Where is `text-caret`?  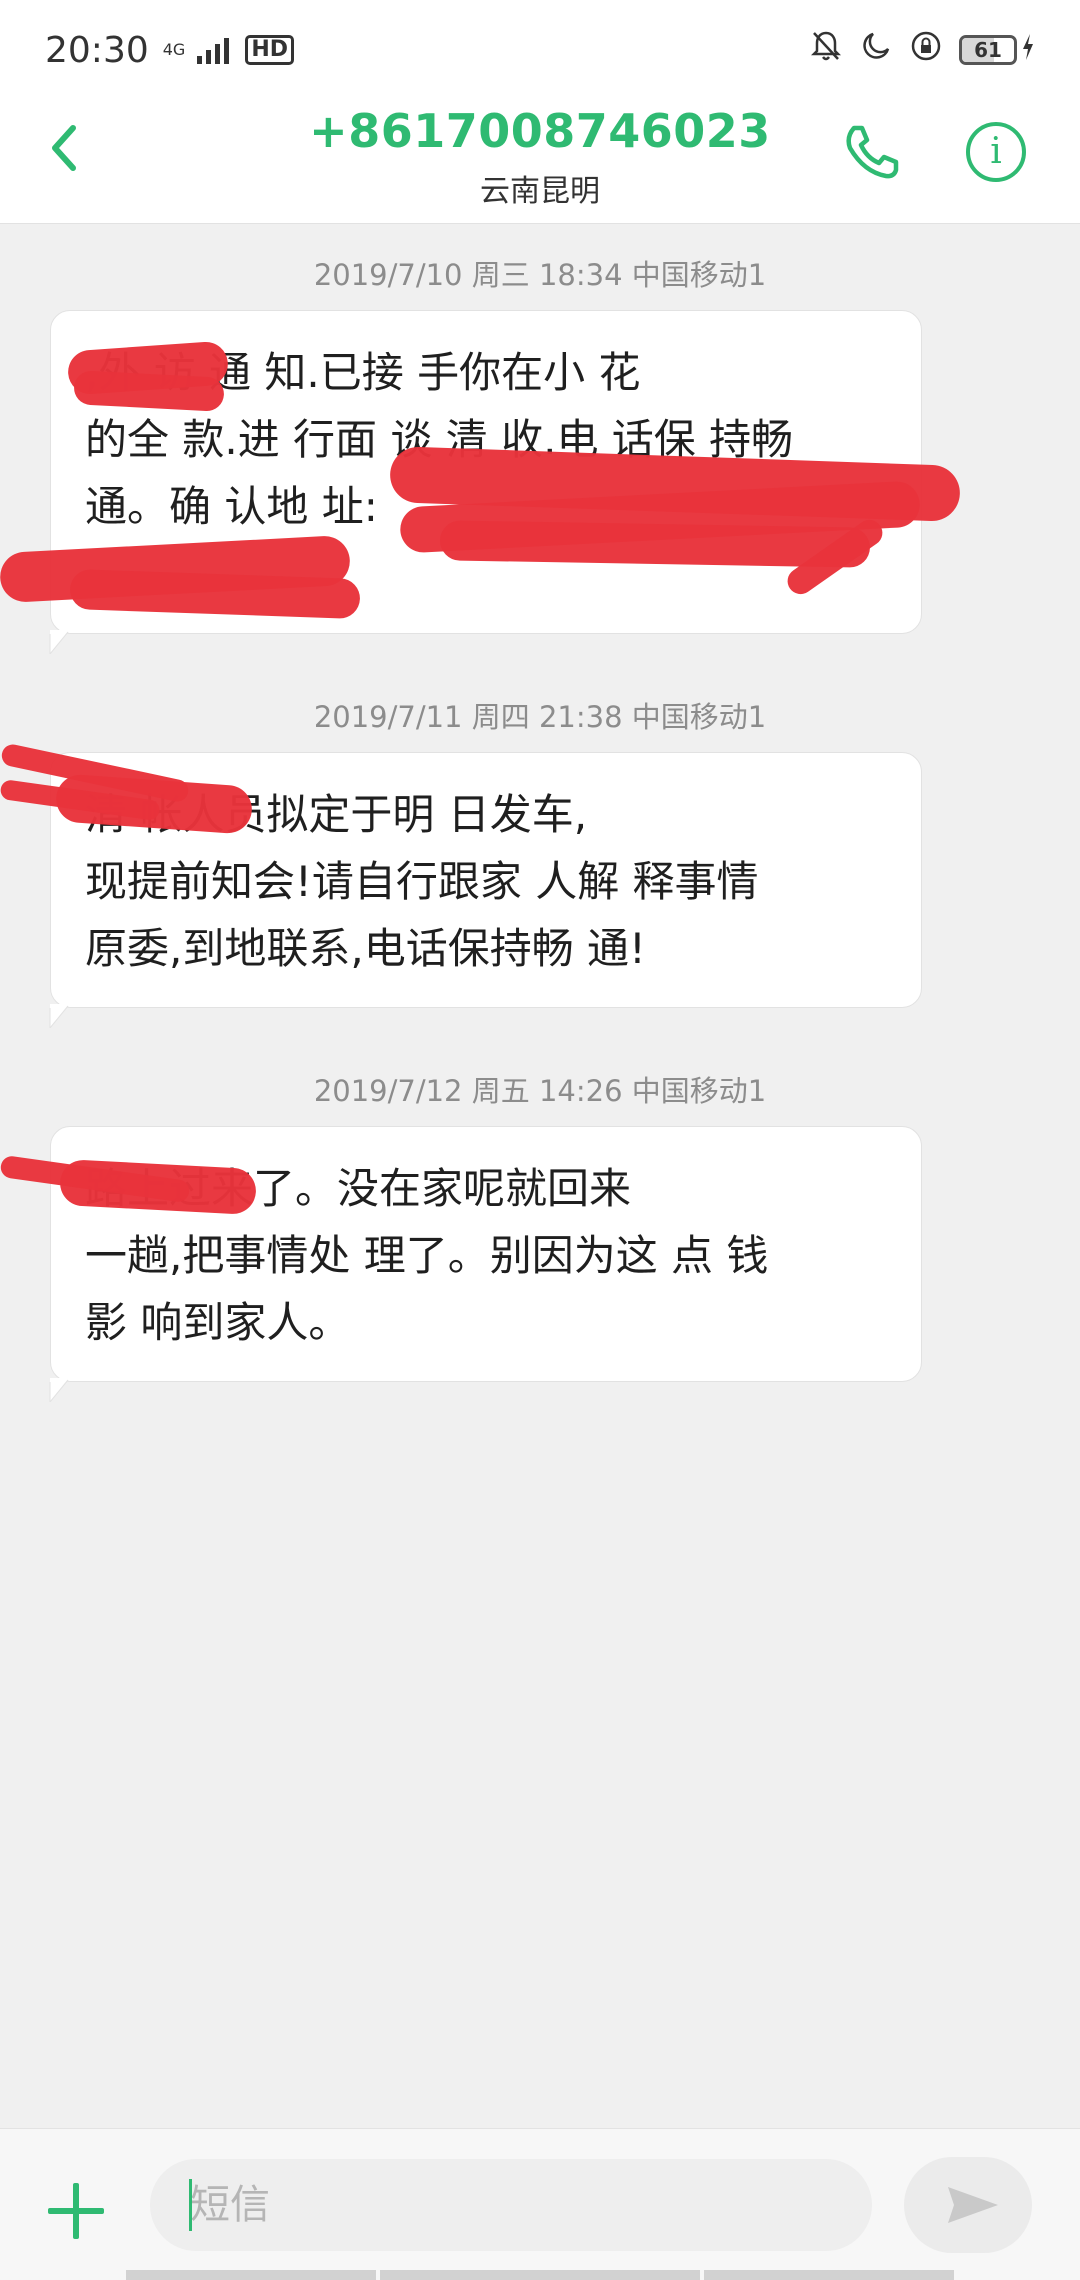 text-caret is located at coordinates (190, 2205).